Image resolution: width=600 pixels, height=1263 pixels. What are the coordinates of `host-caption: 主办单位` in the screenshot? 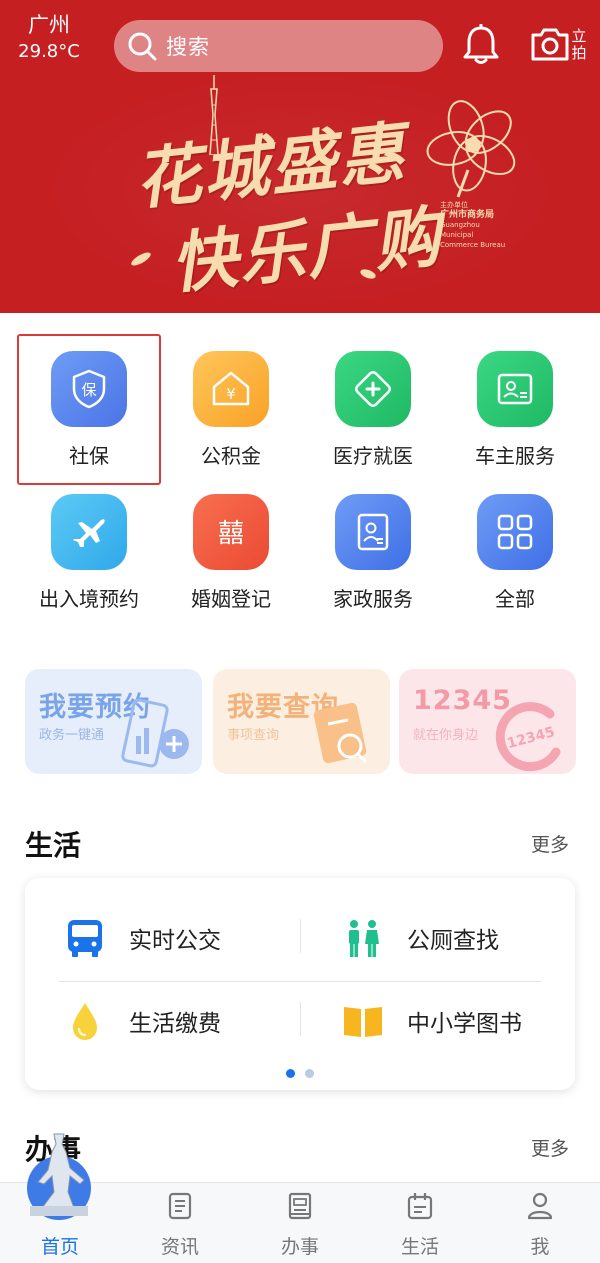 It's located at (454, 205).